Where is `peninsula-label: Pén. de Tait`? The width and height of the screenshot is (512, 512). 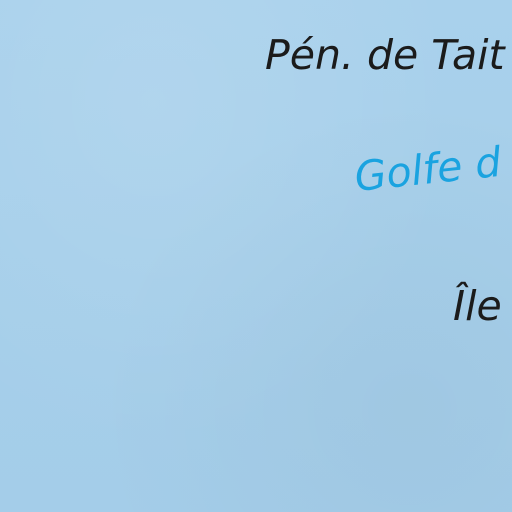 peninsula-label: Pén. de Tait is located at coordinates (385, 55).